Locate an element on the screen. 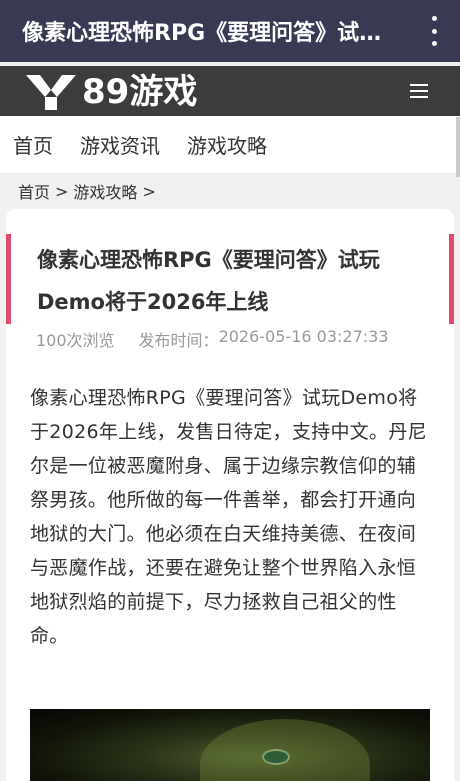  nav-item-home: 首页 is located at coordinates (33, 144).